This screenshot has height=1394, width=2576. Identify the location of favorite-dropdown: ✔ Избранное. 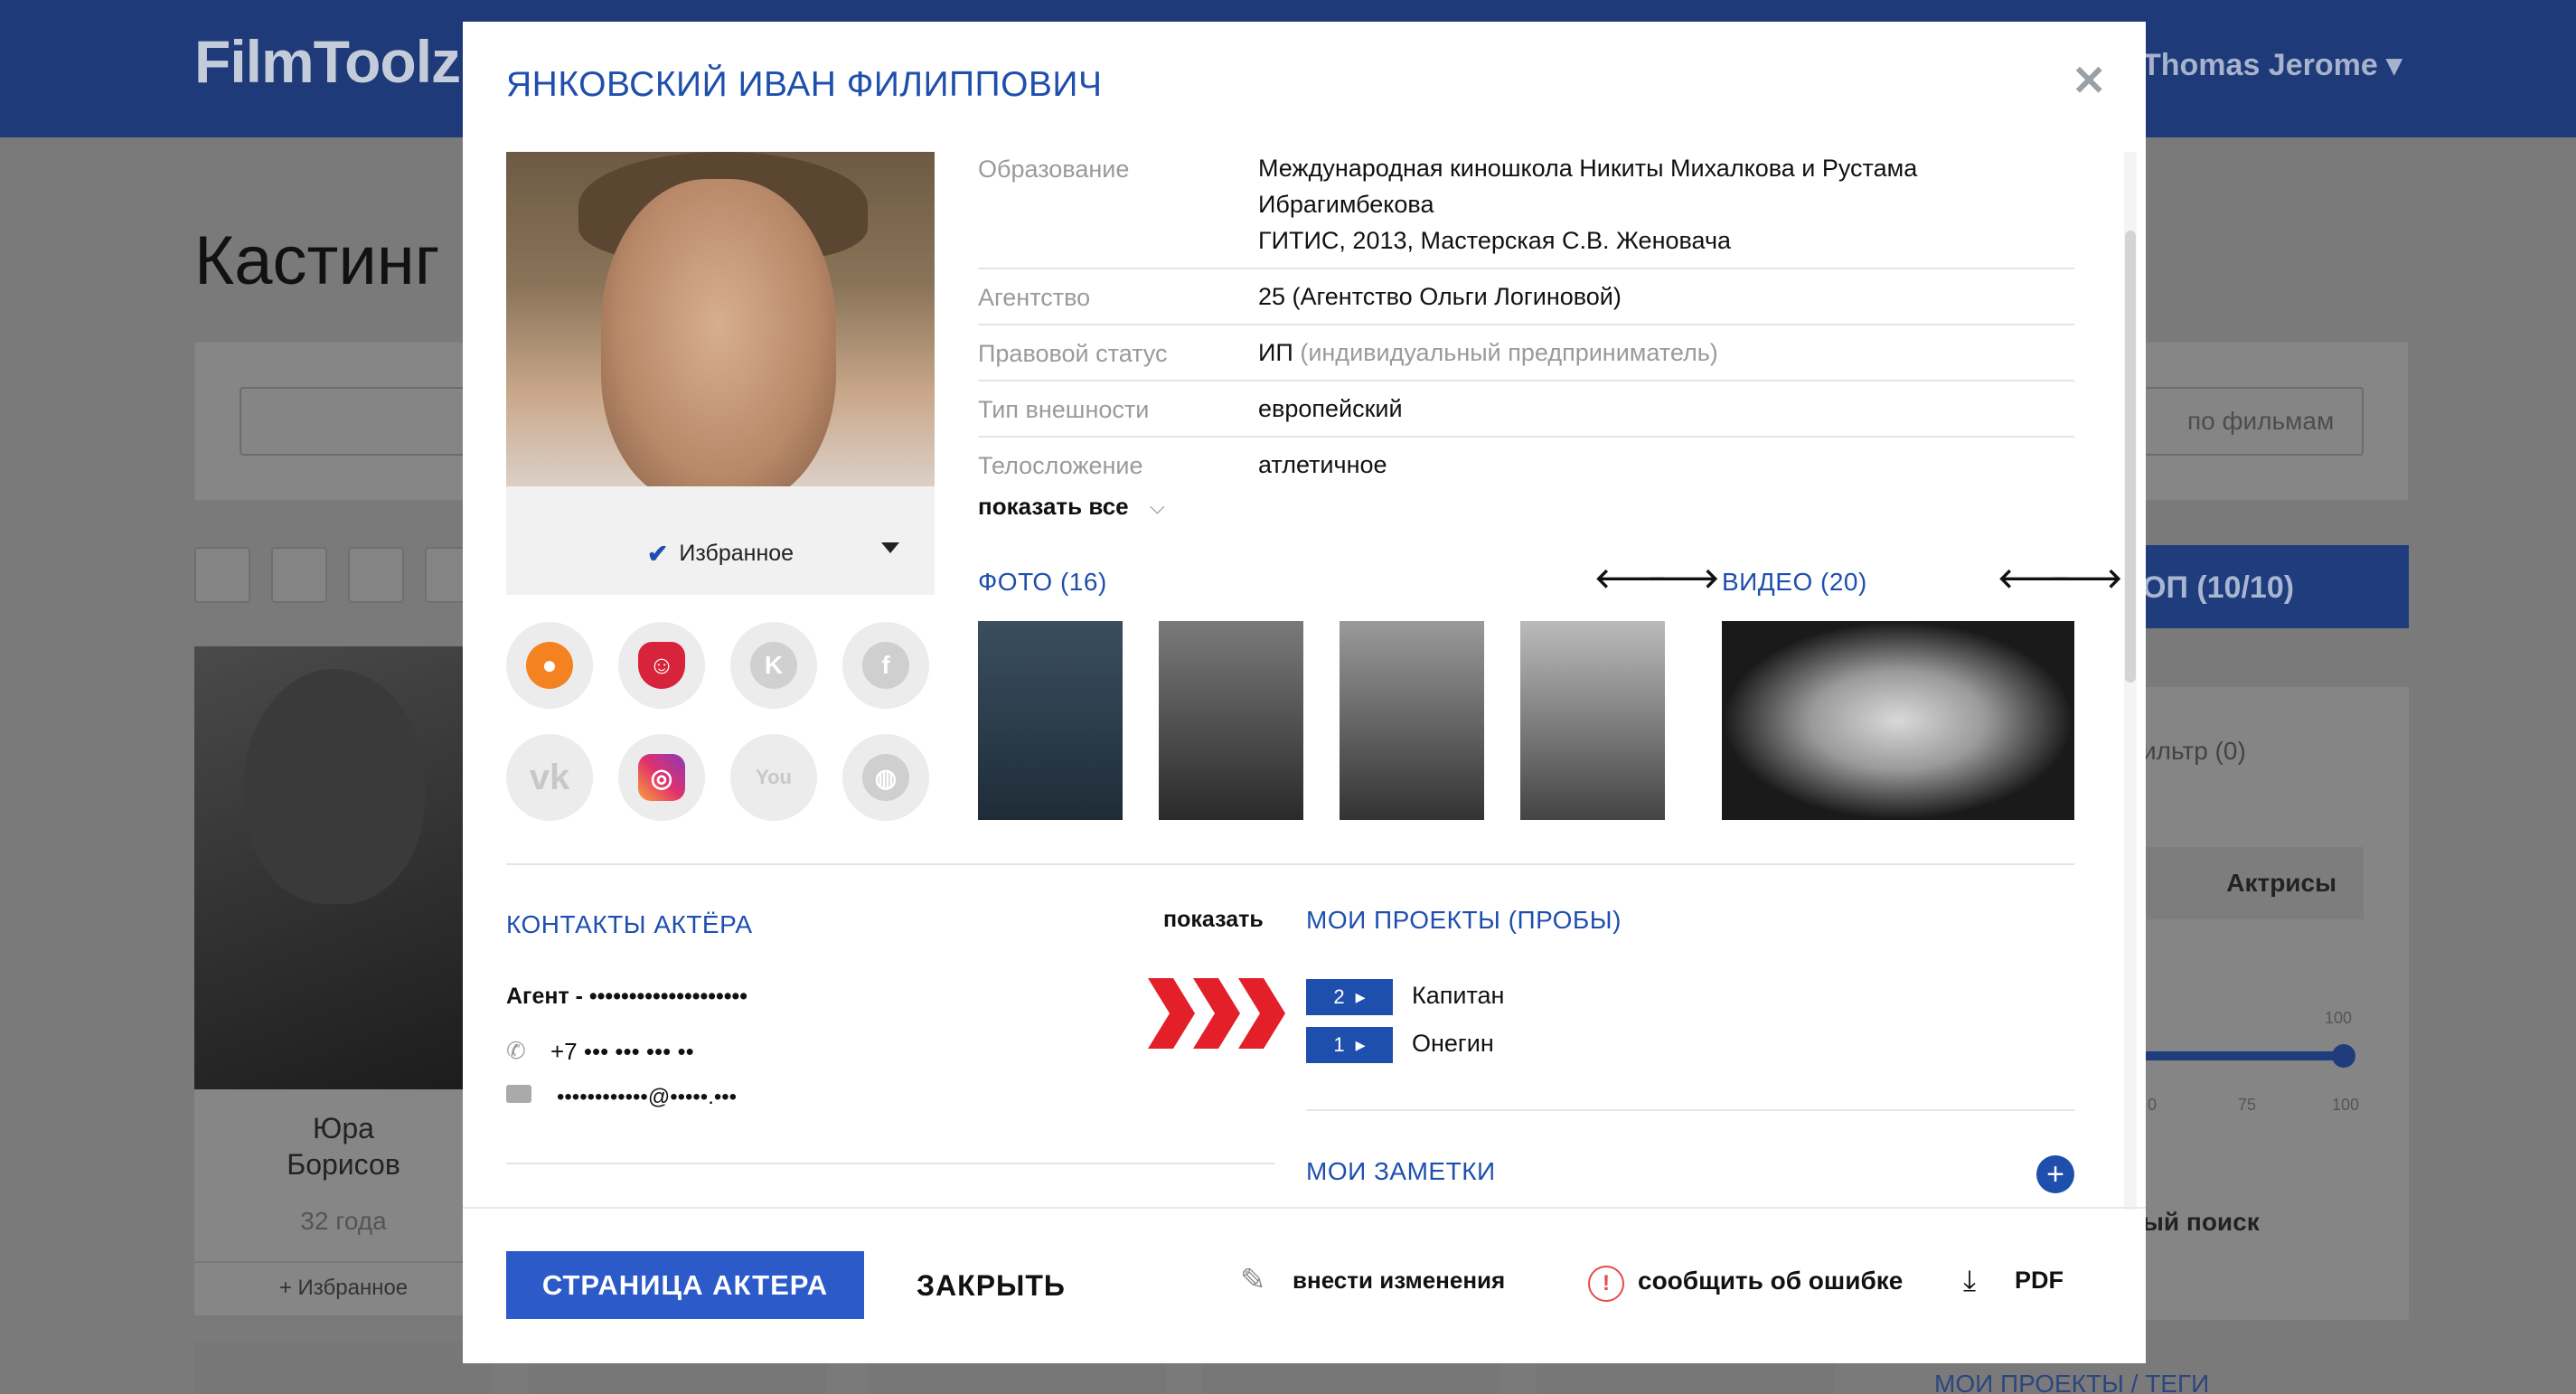
(720, 553).